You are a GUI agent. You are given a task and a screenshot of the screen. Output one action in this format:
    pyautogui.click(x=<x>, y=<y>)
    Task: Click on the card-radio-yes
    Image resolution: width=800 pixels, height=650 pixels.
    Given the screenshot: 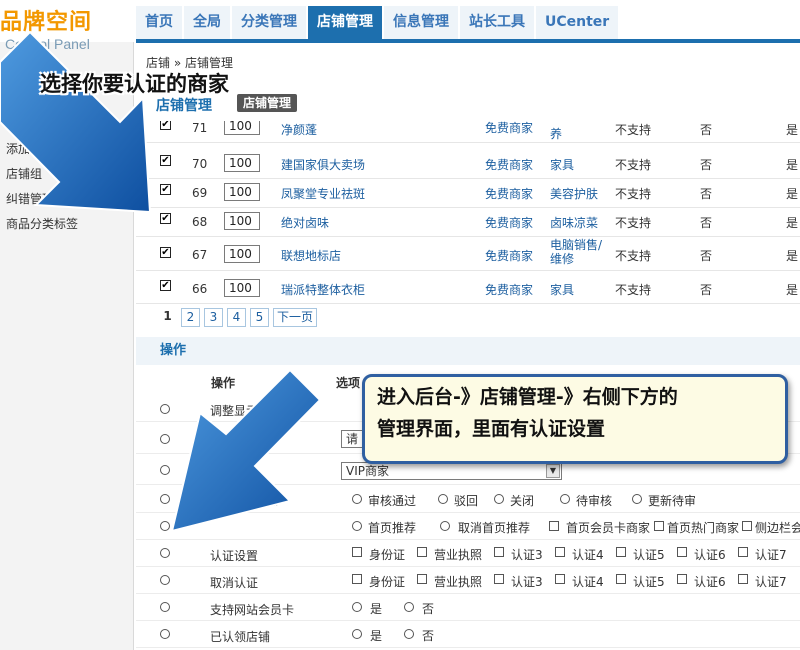 What is the action you would take?
    pyautogui.click(x=357, y=607)
    